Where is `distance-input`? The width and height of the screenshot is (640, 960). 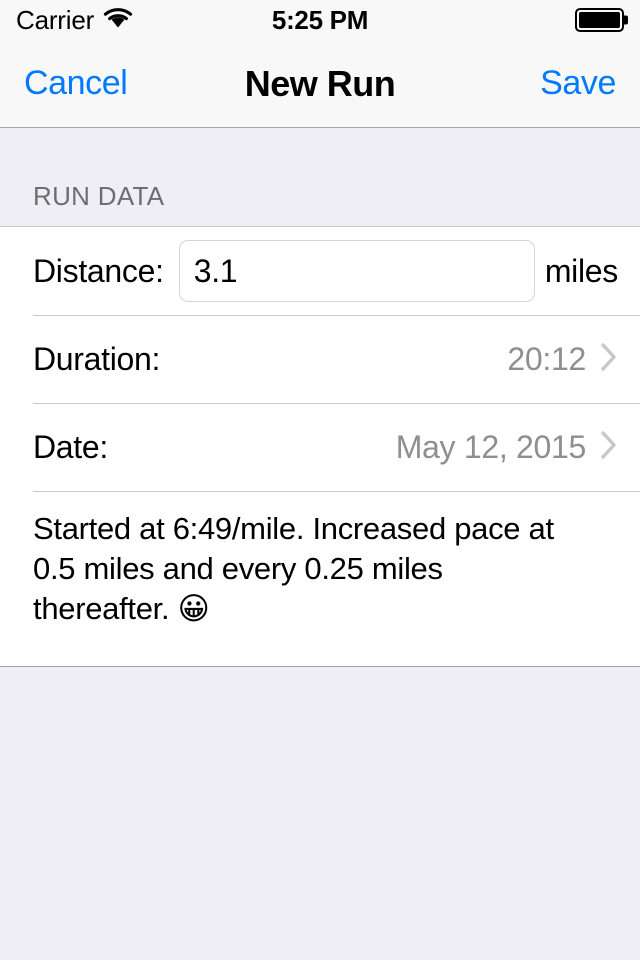 distance-input is located at coordinates (356, 271).